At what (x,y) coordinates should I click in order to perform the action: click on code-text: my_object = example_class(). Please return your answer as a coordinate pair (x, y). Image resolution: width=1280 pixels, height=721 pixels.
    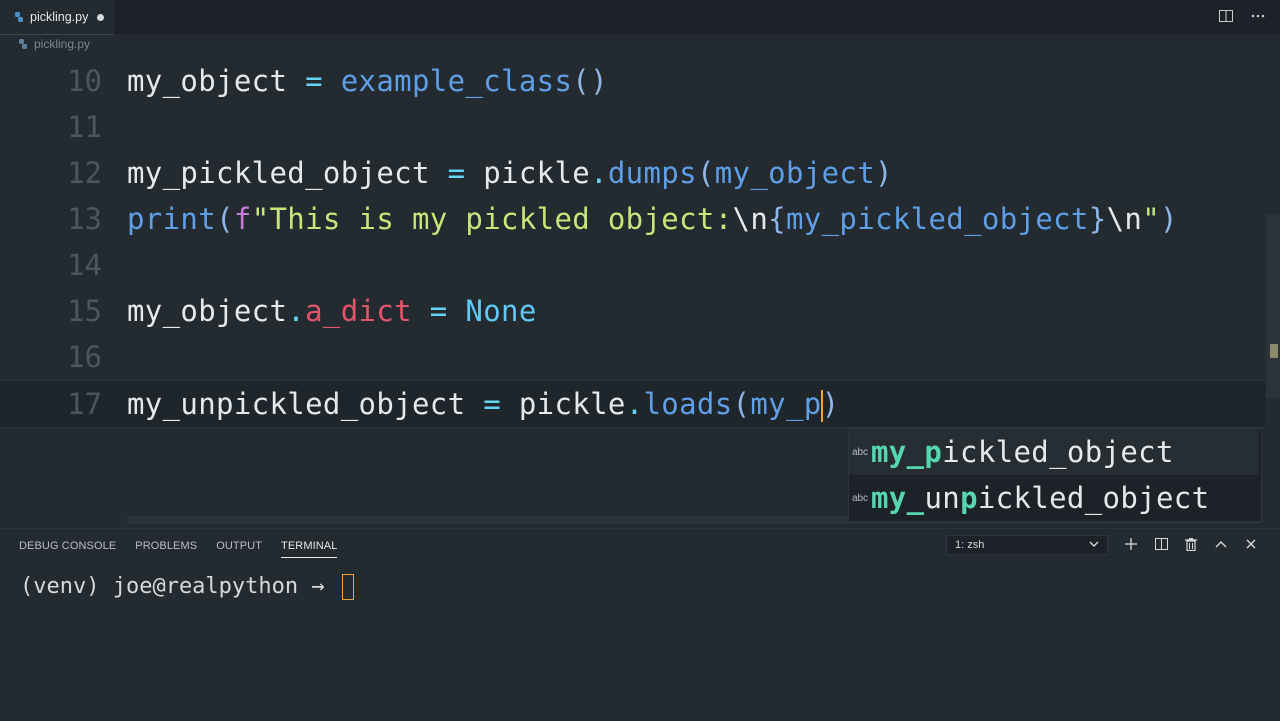
    Looking at the image, I should click on (367, 81).